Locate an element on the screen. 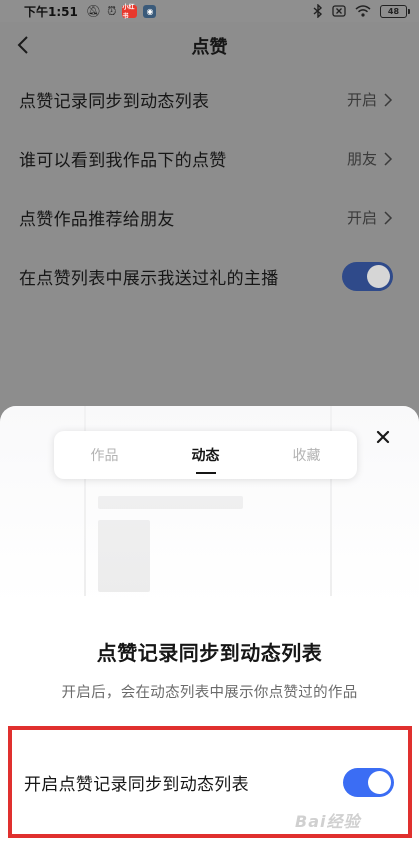 Image resolution: width=419 pixels, height=861 pixels. setting-label: 点赞记录同步到动态列表 is located at coordinates (114, 102).